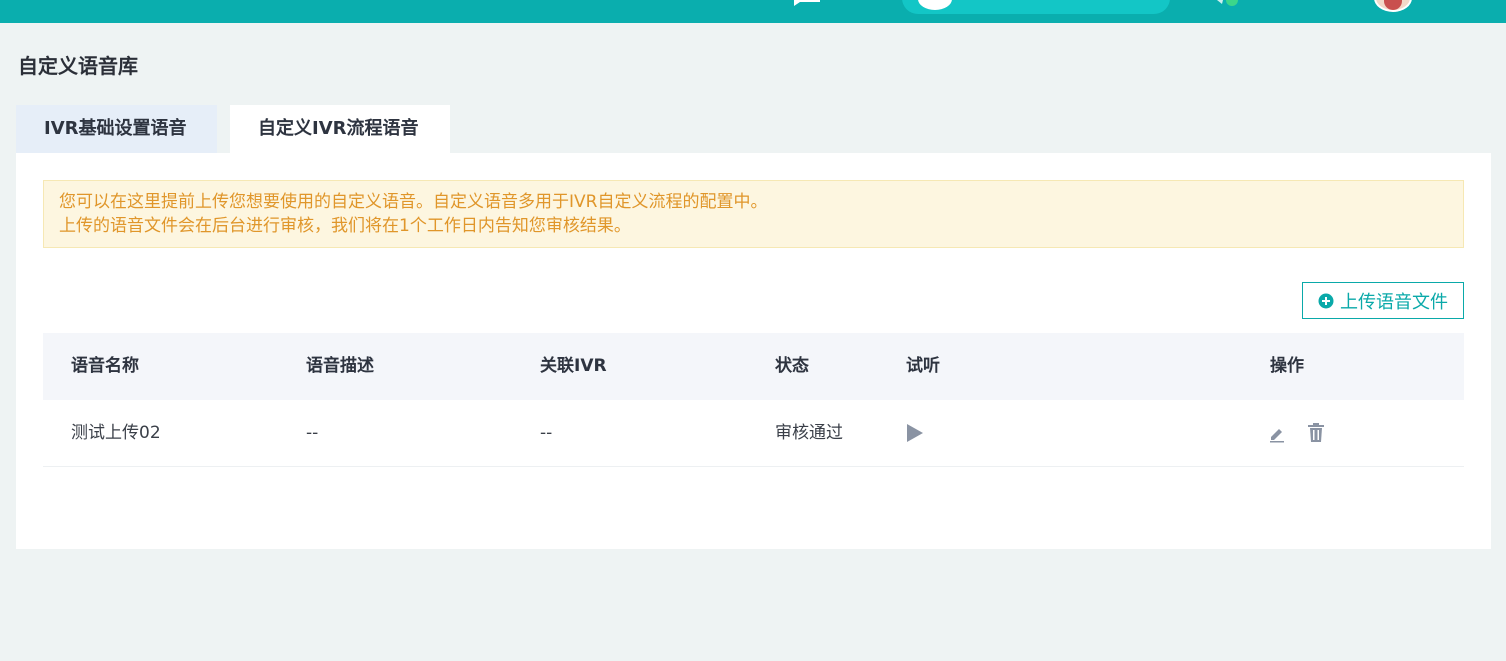  I want to click on column-header-preview: 试听, so click(923, 366).